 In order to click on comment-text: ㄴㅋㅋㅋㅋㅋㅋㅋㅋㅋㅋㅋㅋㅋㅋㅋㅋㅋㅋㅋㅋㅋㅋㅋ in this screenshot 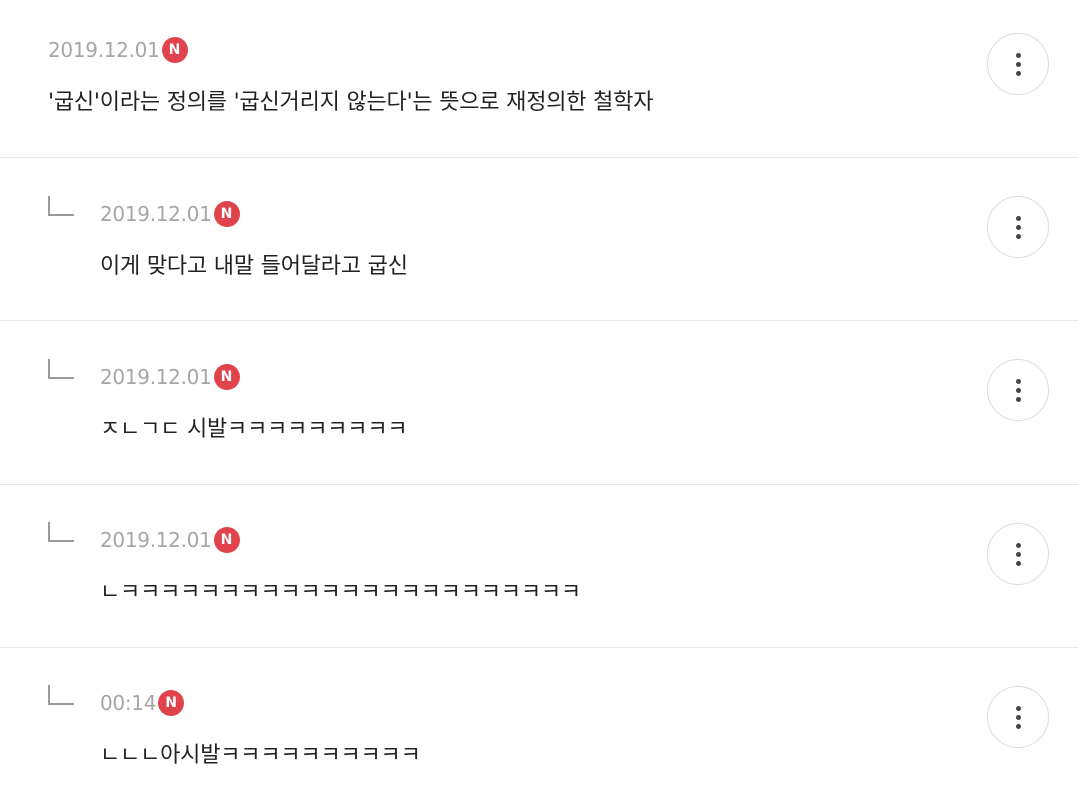, I will do `click(340, 592)`.